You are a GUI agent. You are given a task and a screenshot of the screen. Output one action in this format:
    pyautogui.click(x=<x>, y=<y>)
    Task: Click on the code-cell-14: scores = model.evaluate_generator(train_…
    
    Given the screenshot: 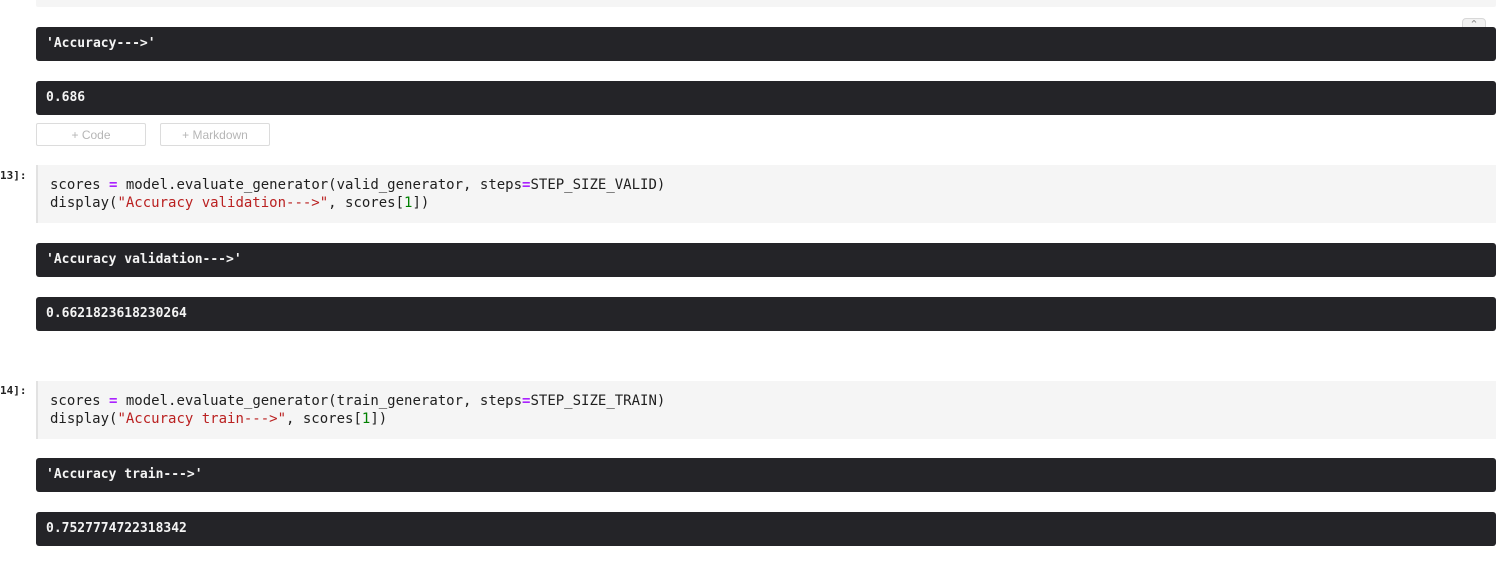 What is the action you would take?
    pyautogui.click(x=766, y=410)
    